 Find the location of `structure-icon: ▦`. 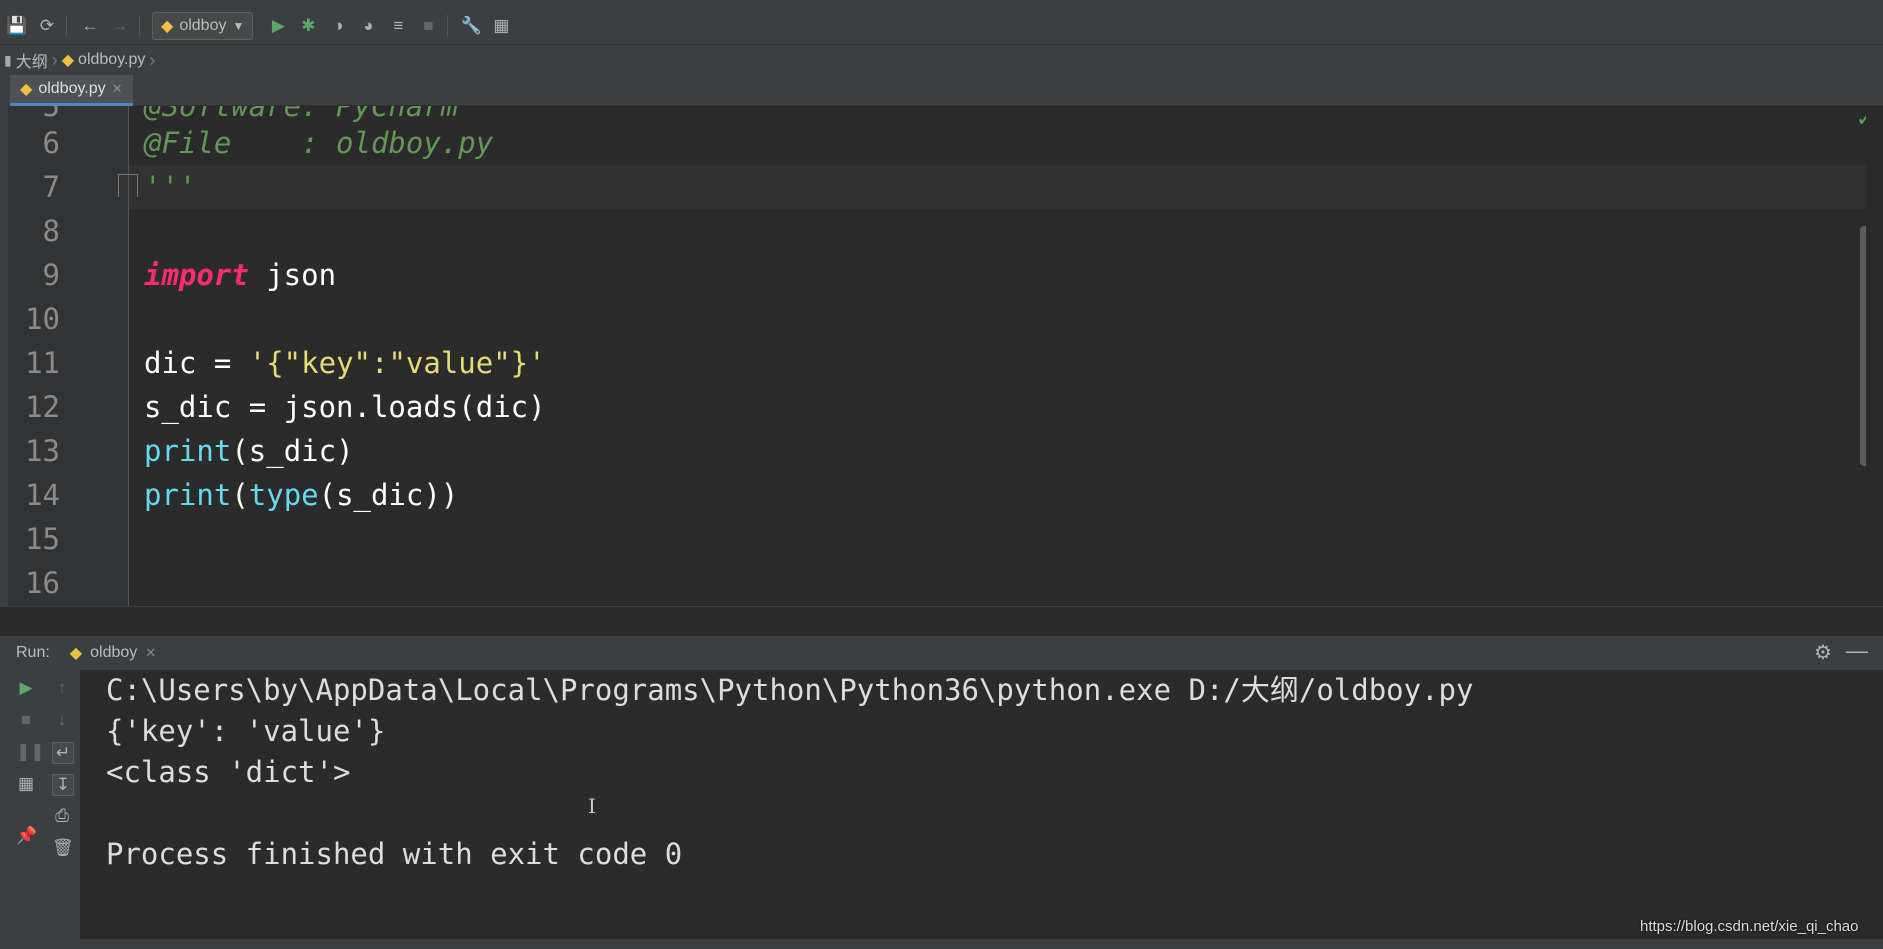

structure-icon: ▦ is located at coordinates (501, 26).